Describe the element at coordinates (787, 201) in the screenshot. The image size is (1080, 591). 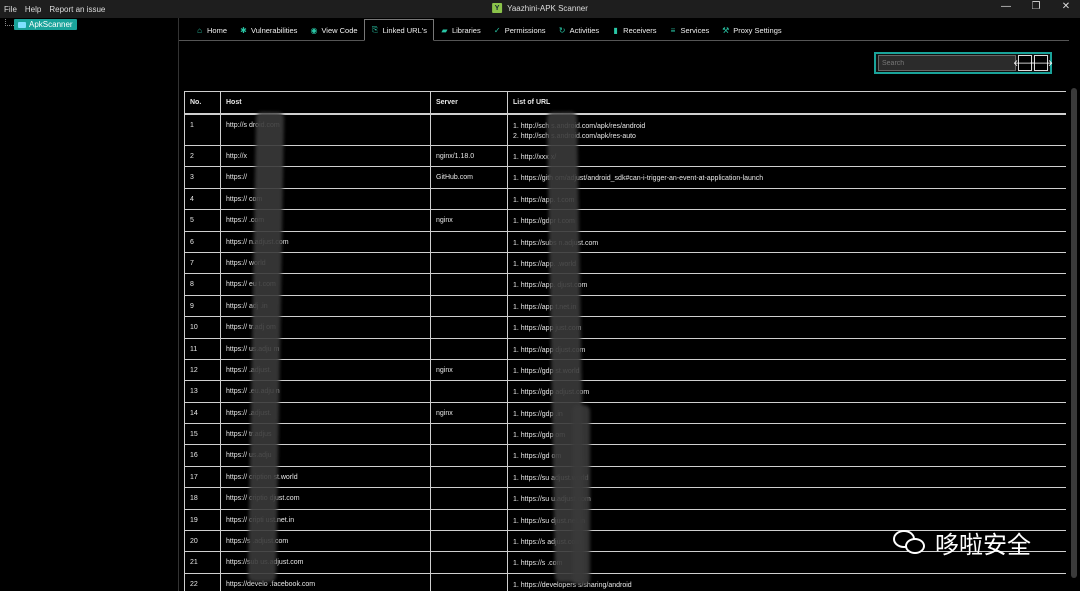
I see `url-item: 1. https://app. t.com` at that location.